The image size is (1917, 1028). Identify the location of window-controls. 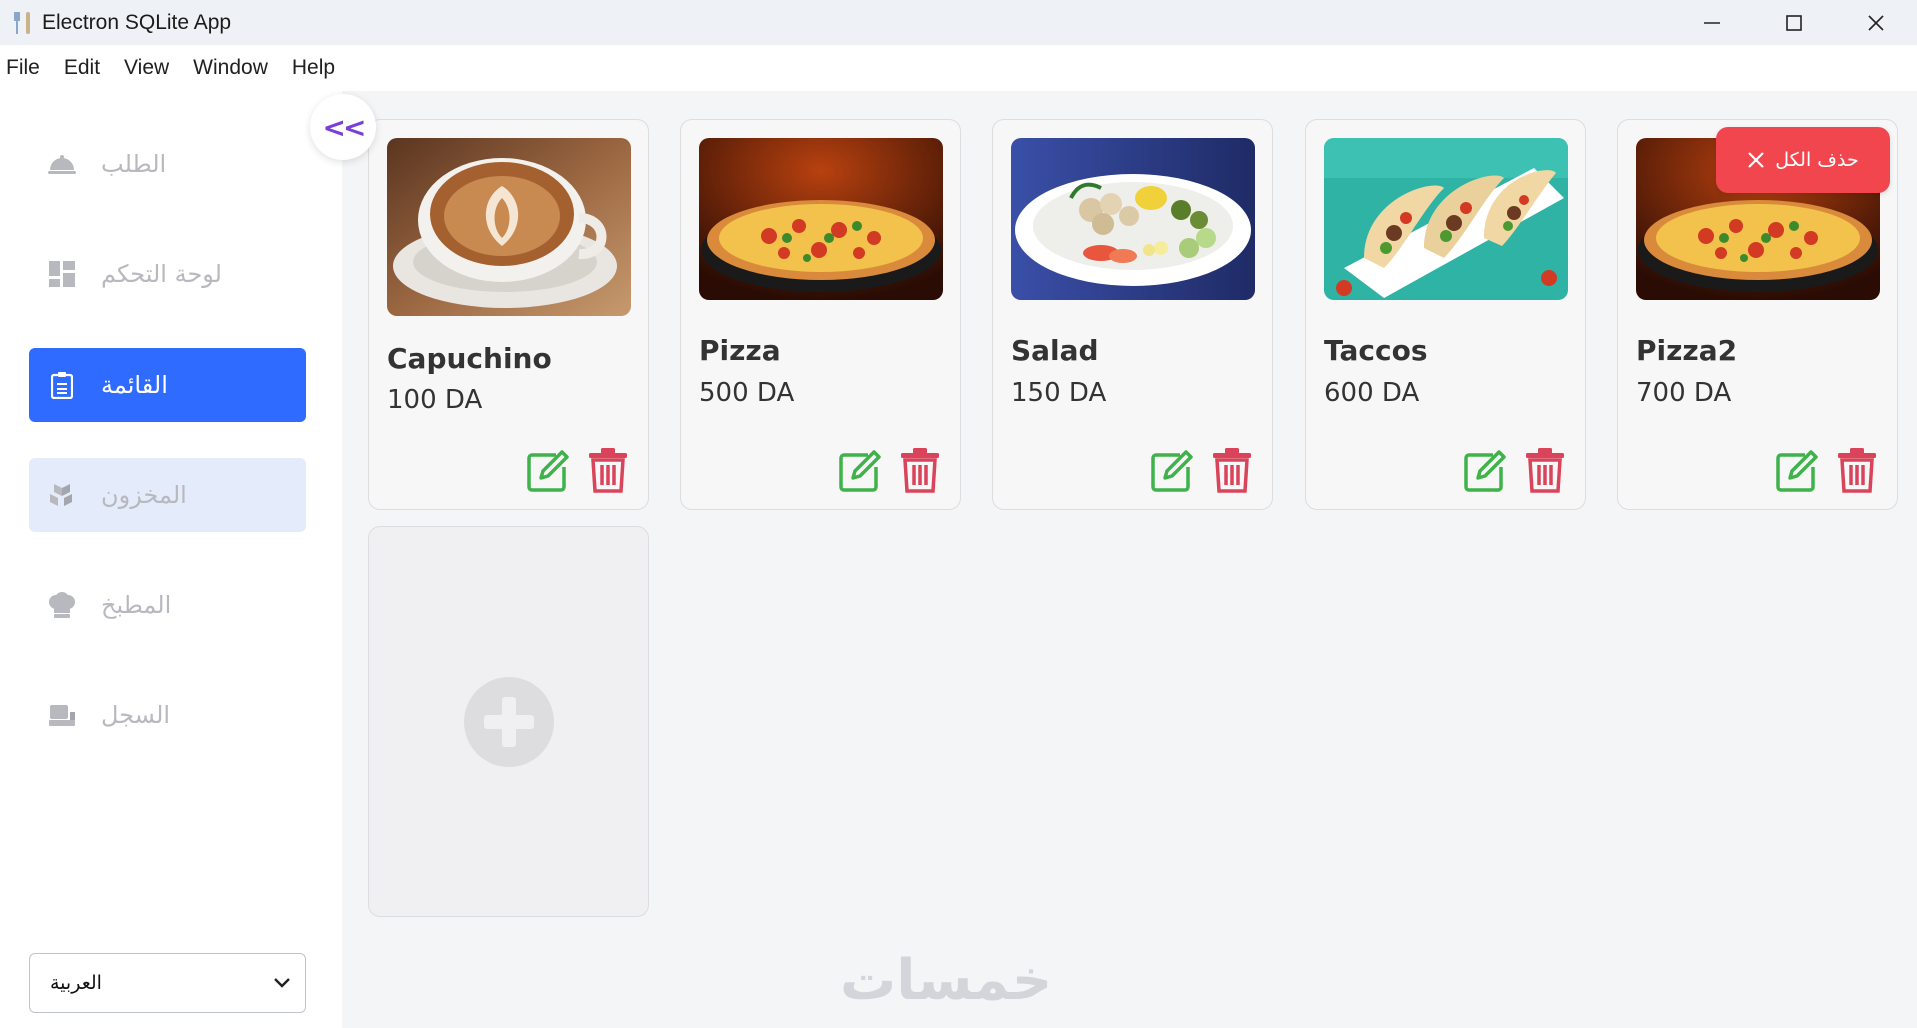
(1794, 22).